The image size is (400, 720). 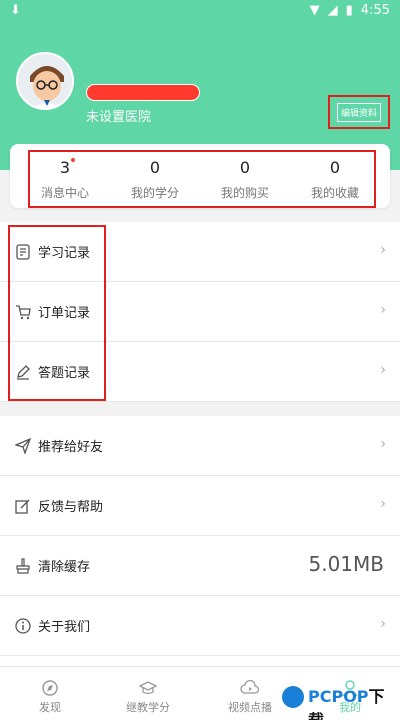 What do you see at coordinates (50, 689) in the screenshot?
I see `discover-icon` at bounding box center [50, 689].